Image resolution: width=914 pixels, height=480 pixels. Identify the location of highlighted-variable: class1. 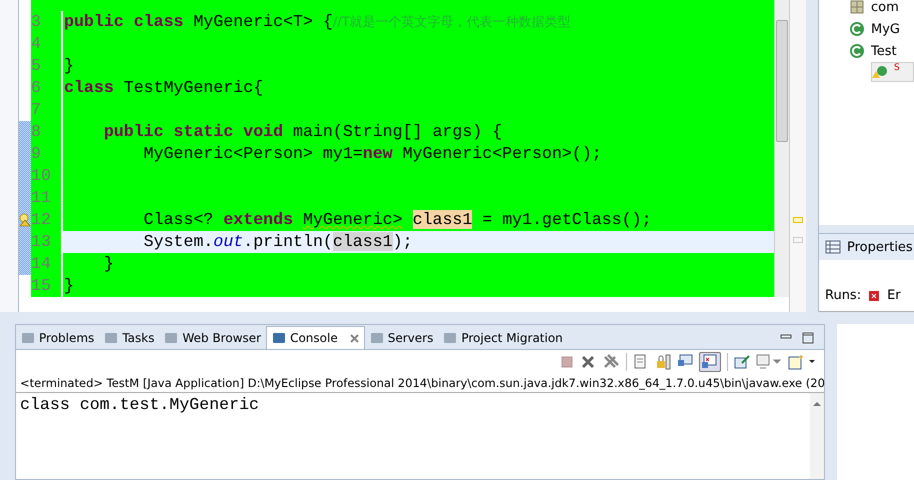
(442, 219).